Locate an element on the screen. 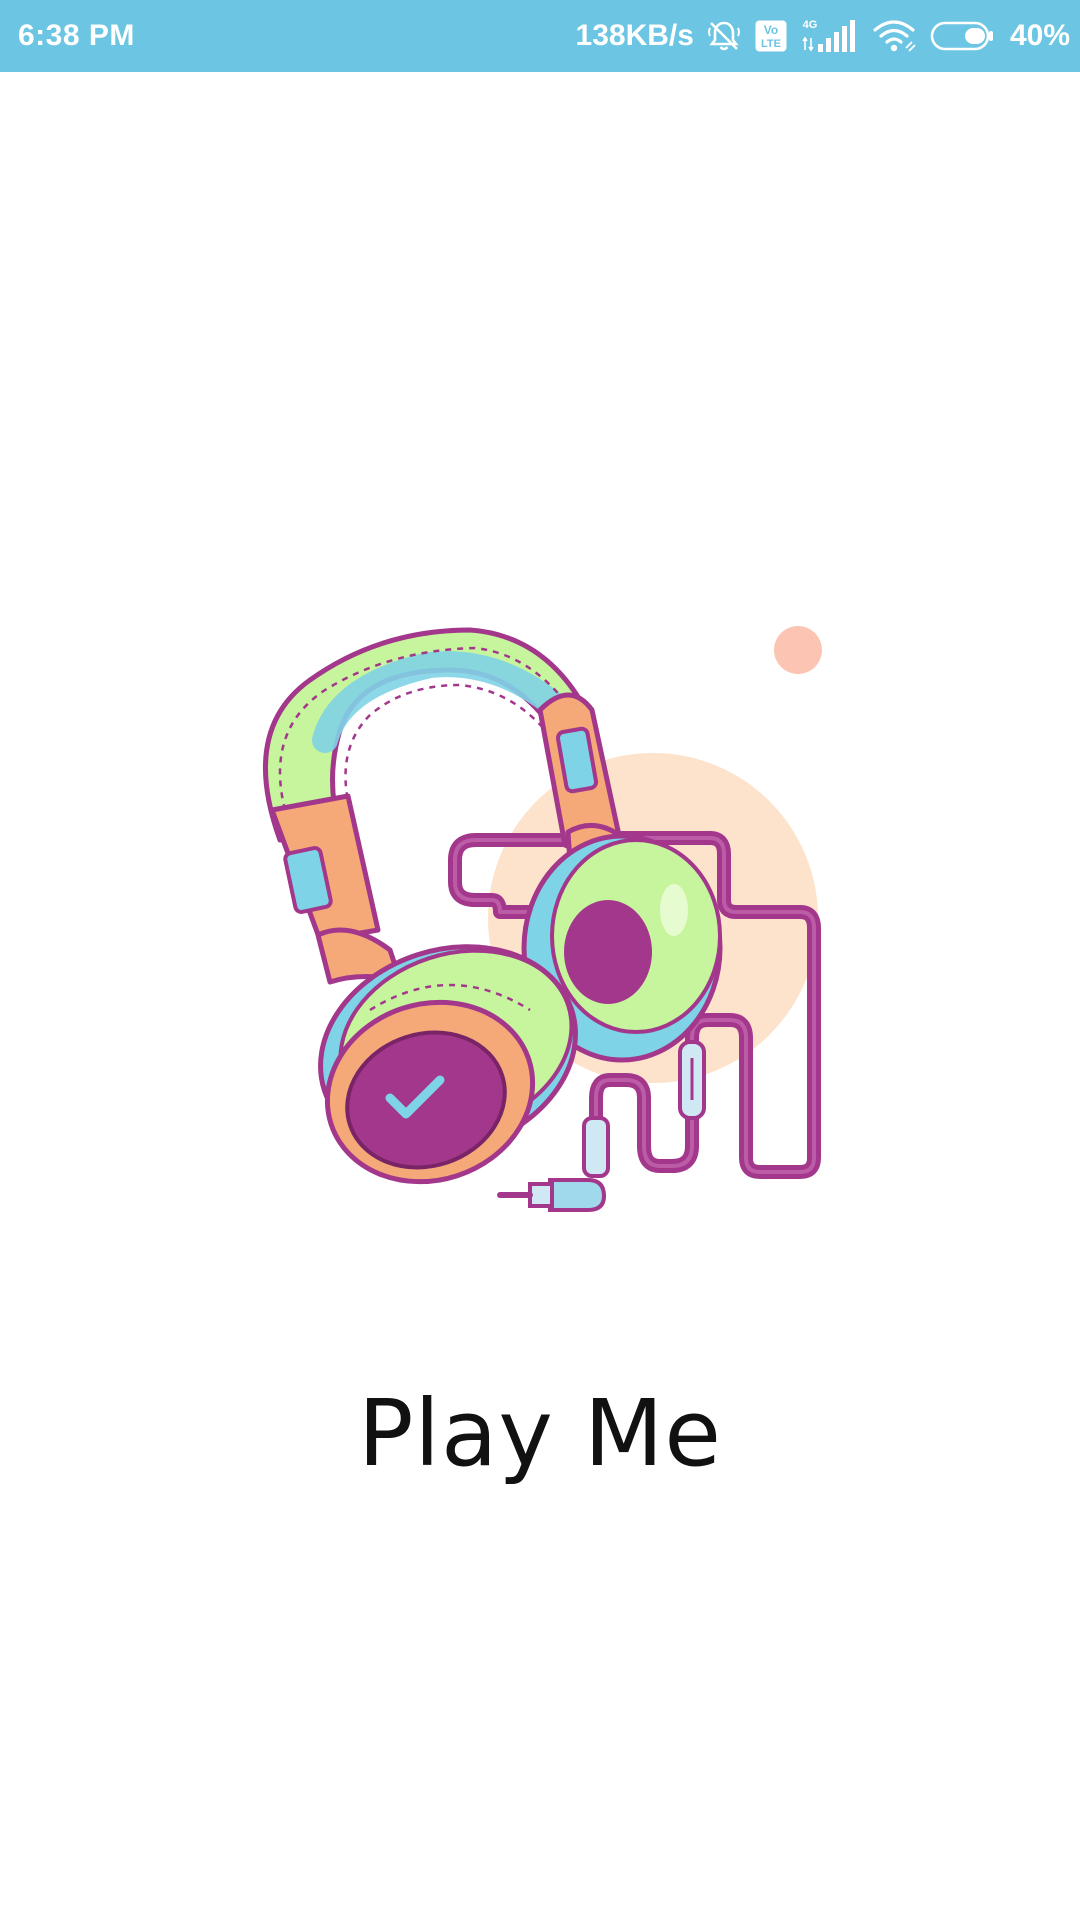 Image resolution: width=1080 pixels, height=1920 pixels. network-speed: 138KB/s is located at coordinates (634, 35).